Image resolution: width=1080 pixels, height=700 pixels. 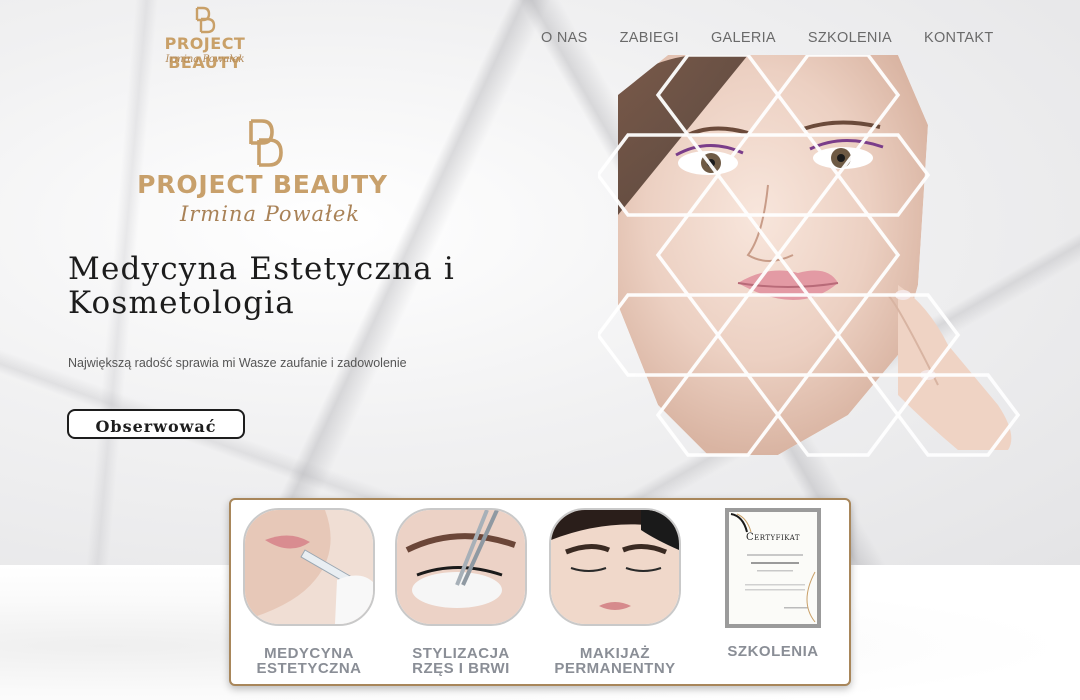 I want to click on header-logo: PROJECT BEAUTY Irmina Powałek, so click(x=205, y=39).